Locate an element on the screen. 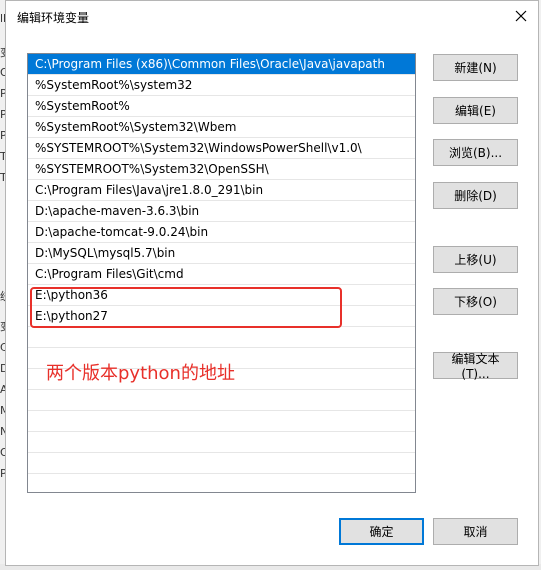 Image resolution: width=541 pixels, height=570 pixels. dialog-title: 编辑环境变量 is located at coordinates (53, 18).